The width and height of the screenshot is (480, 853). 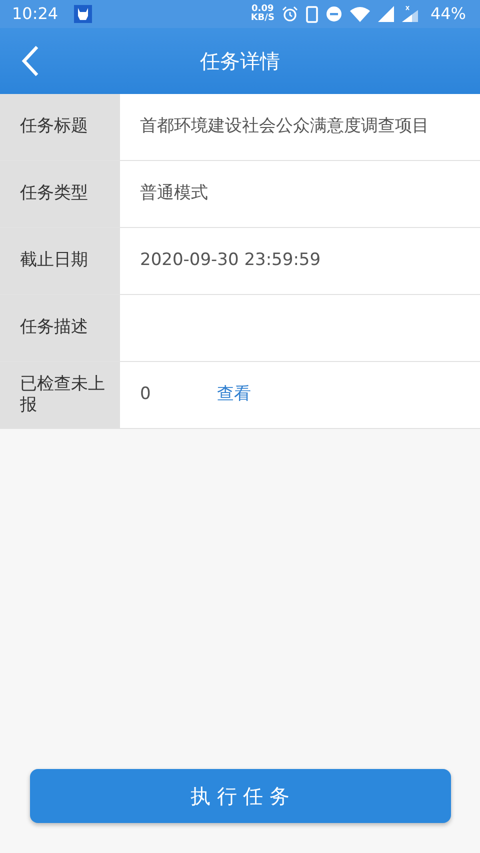 What do you see at coordinates (83, 14) in the screenshot?
I see `app-icon` at bounding box center [83, 14].